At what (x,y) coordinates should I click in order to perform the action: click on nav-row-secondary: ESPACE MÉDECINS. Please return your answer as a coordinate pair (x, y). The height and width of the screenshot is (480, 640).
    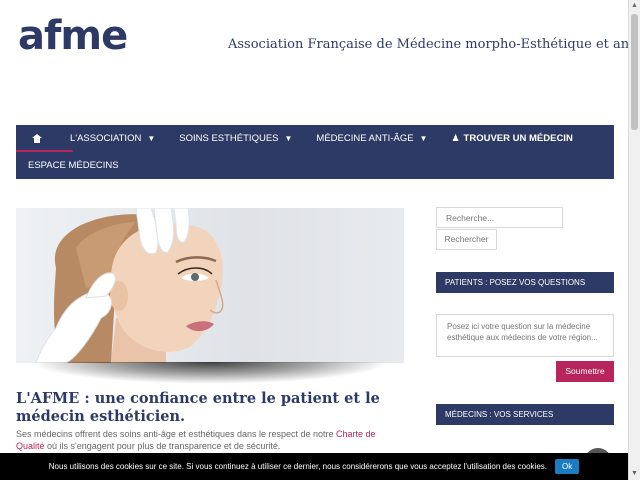
    Looking at the image, I should click on (73, 165).